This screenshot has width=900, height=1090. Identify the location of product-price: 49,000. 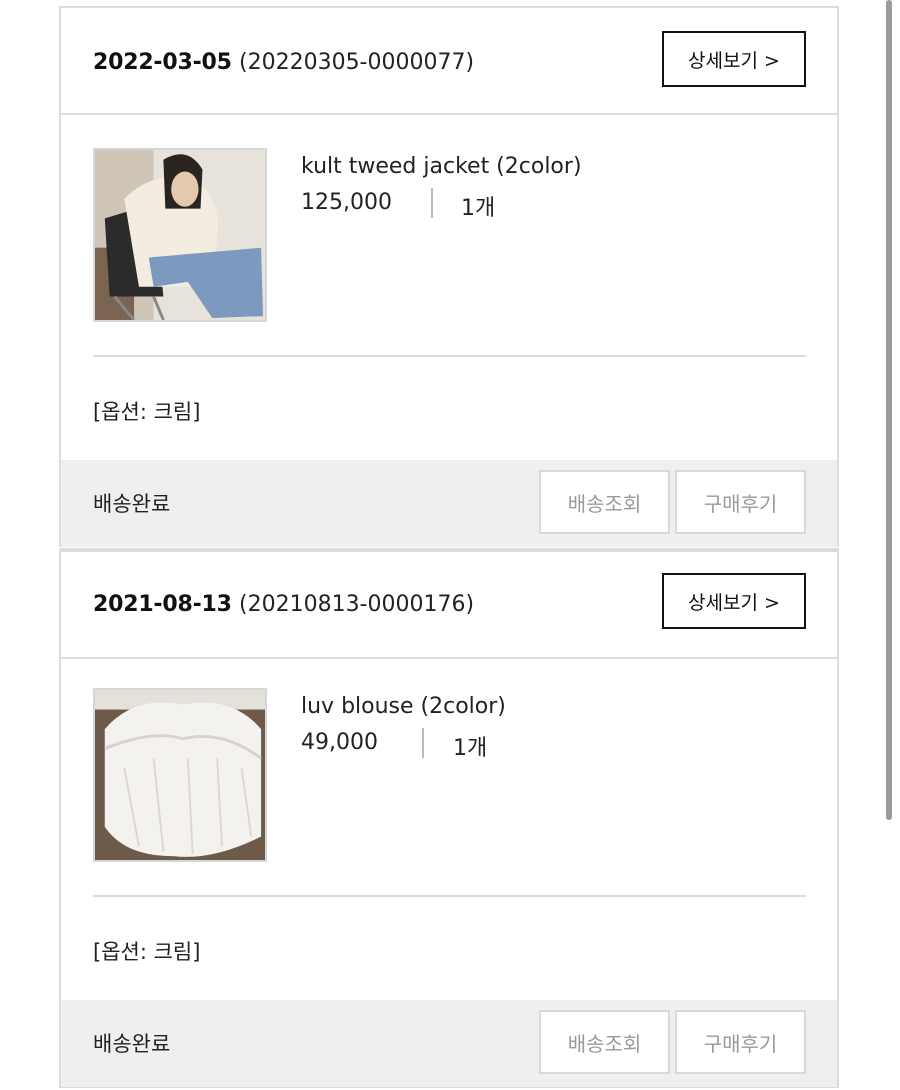
(339, 742).